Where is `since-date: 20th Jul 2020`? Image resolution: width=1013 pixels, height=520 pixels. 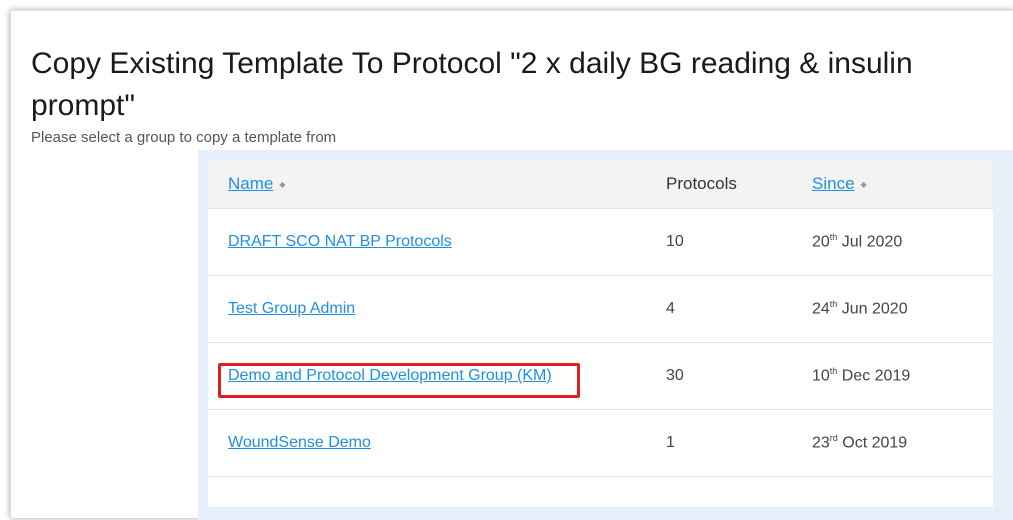
since-date: 20th Jul 2020 is located at coordinates (902, 242).